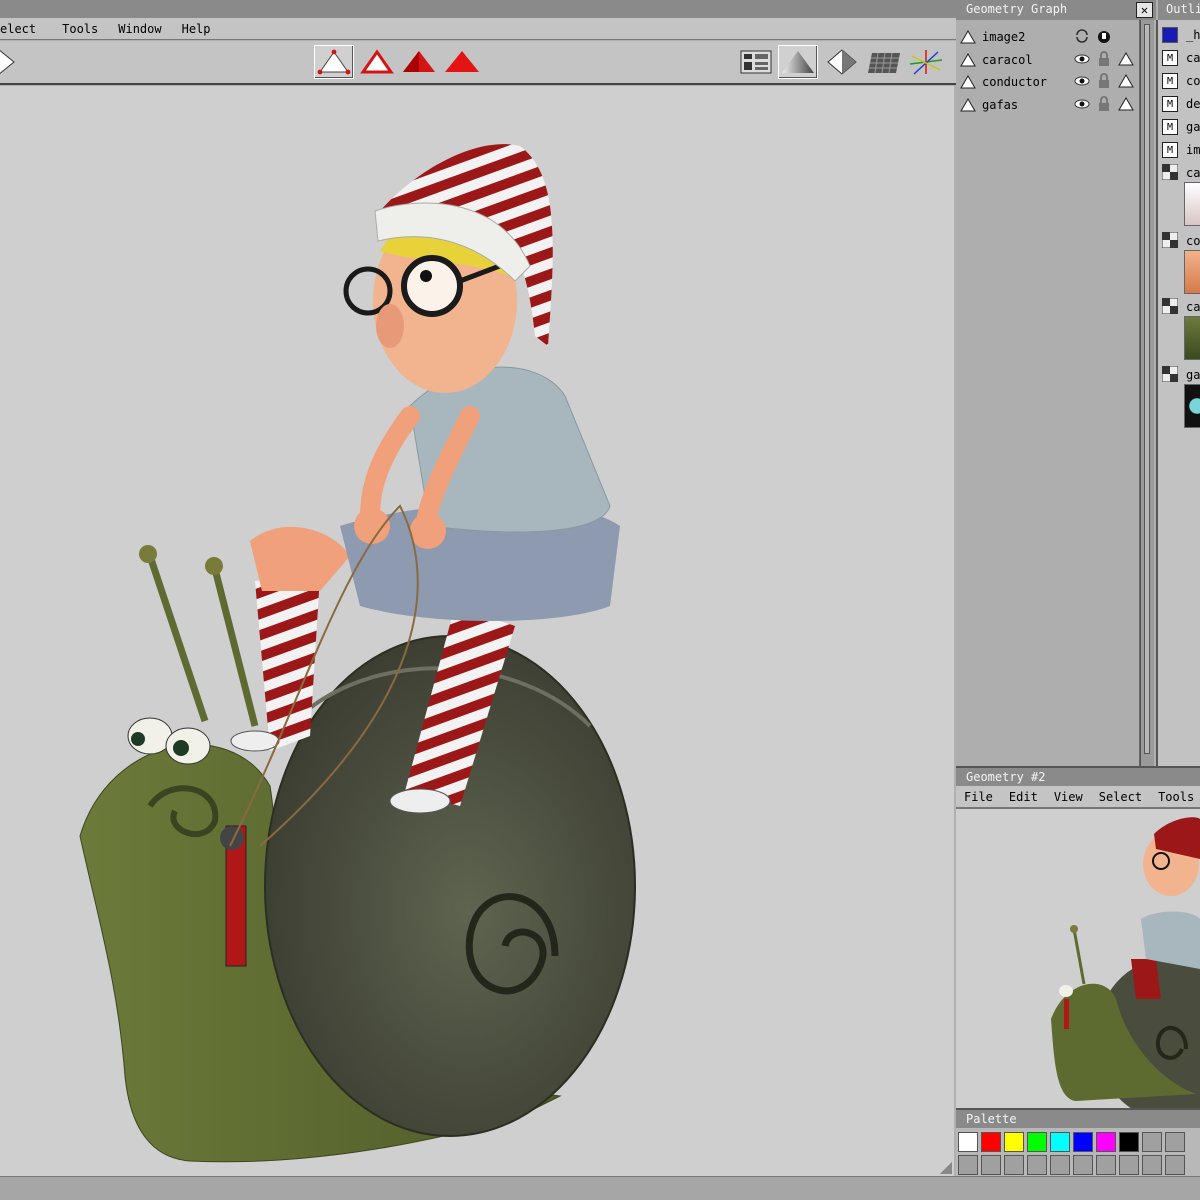 Image resolution: width=1200 pixels, height=1200 pixels. I want to click on palette-swatch-green, so click(1037, 1142).